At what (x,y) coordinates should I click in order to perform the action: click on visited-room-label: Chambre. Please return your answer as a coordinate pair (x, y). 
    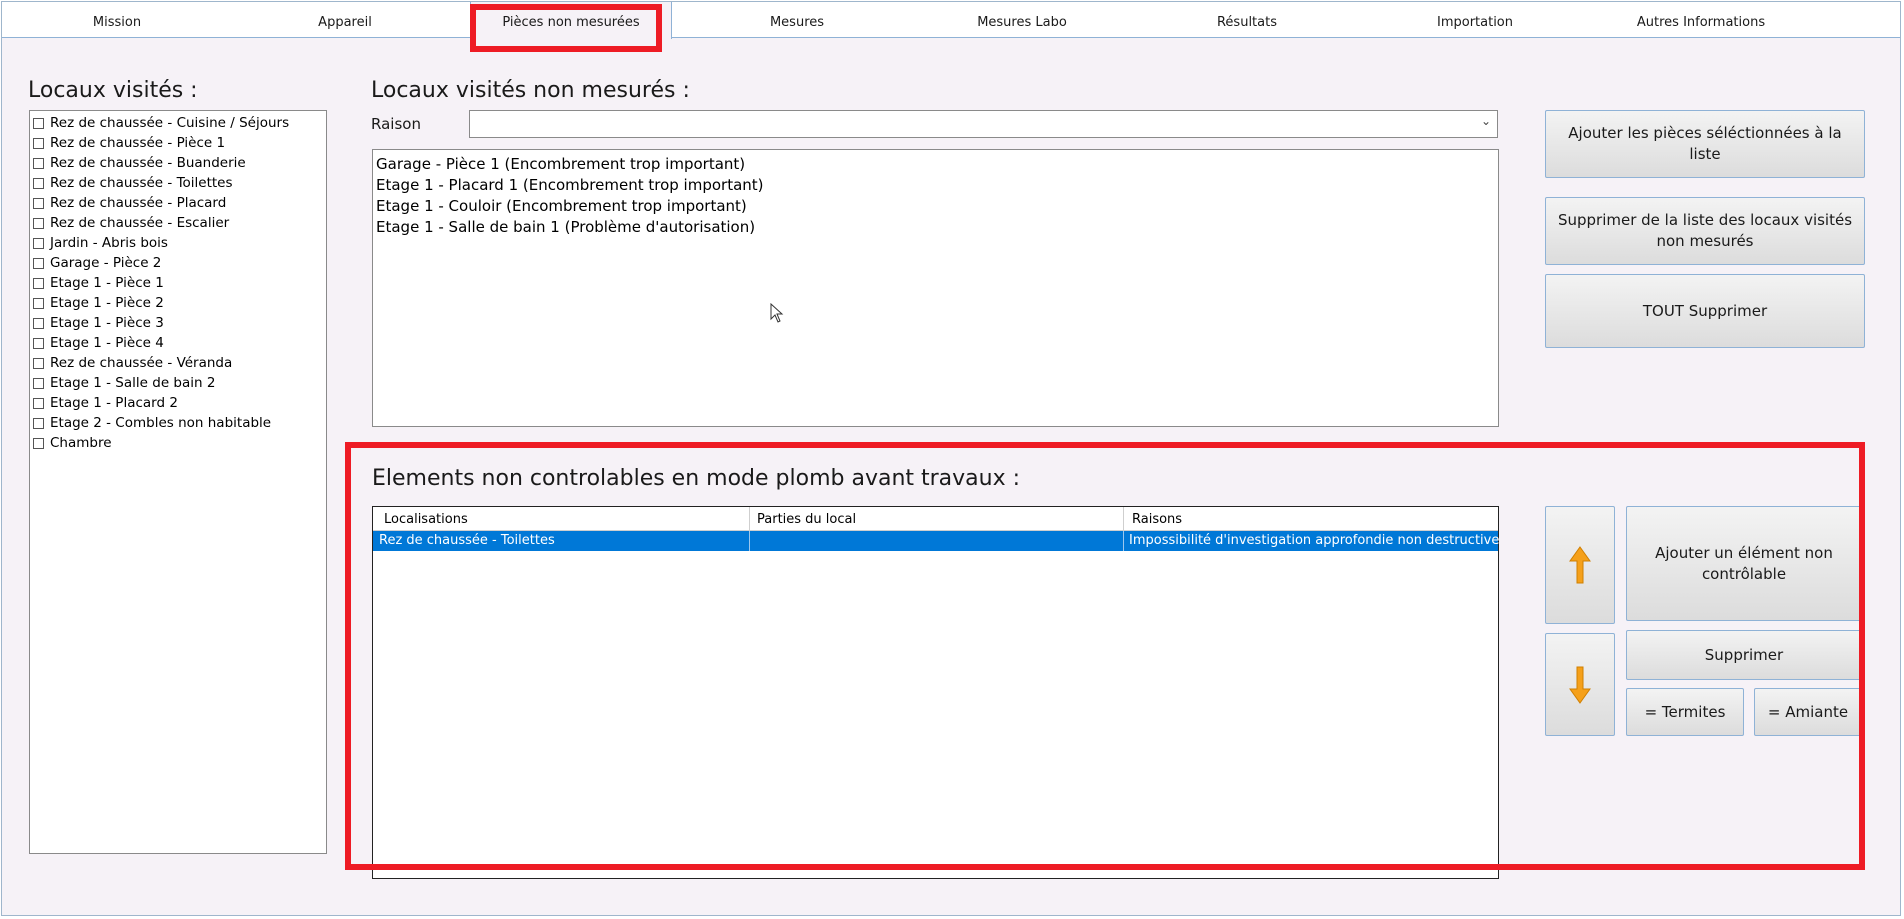
    Looking at the image, I should click on (81, 443).